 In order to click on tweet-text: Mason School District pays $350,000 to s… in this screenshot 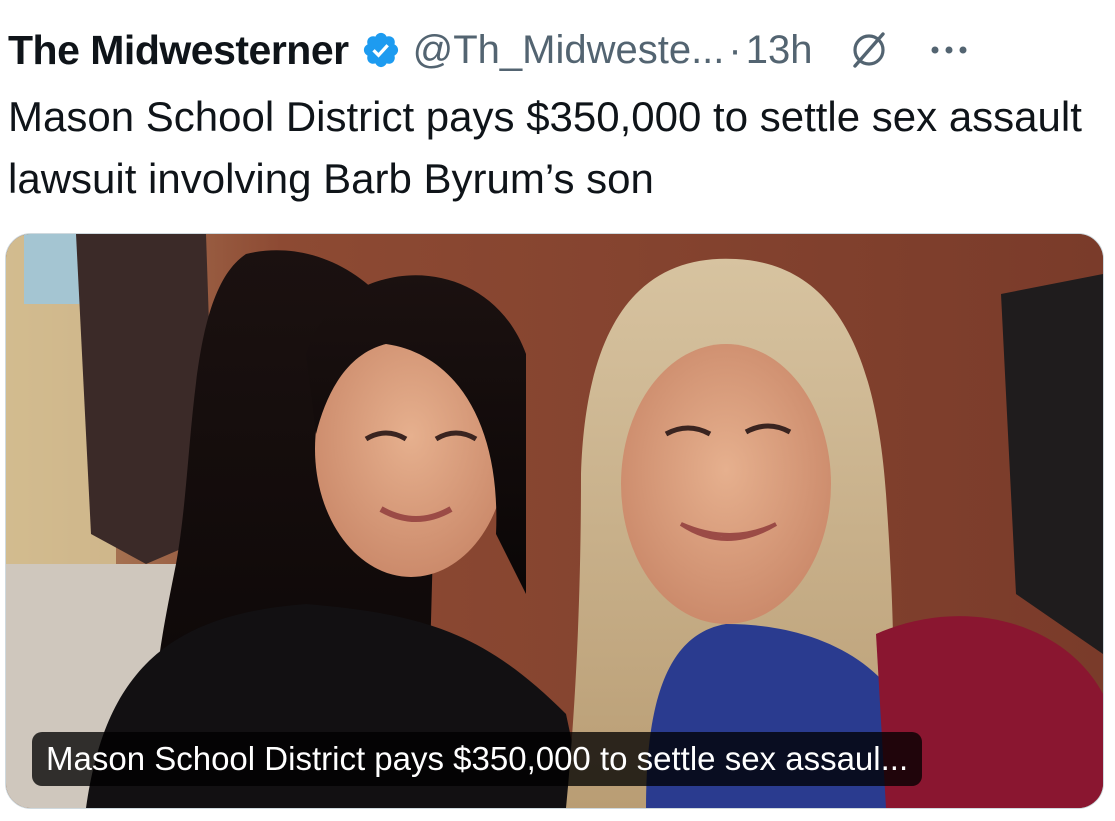, I will do `click(545, 147)`.